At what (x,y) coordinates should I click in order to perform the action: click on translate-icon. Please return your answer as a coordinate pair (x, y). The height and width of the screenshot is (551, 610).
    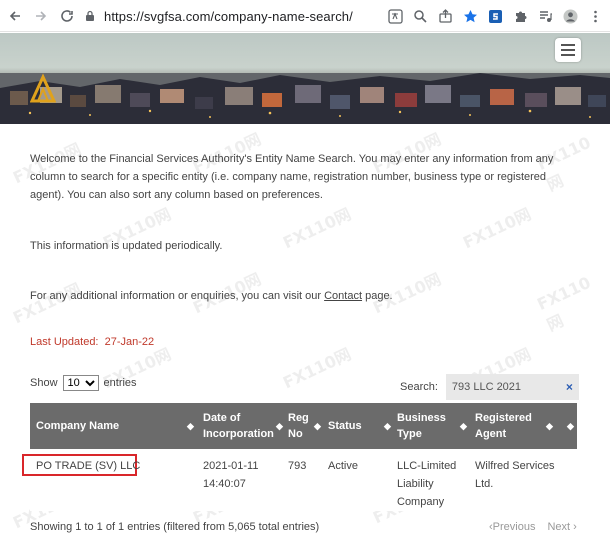
    Looking at the image, I should click on (395, 16).